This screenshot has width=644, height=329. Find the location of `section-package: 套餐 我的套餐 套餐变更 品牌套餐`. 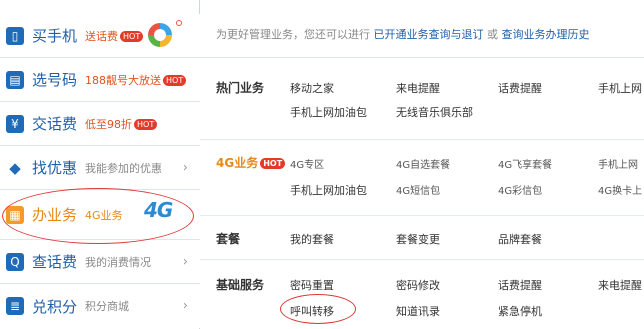

section-package: 套餐 我的套餐 套餐变更 品牌套餐 is located at coordinates (422, 238).